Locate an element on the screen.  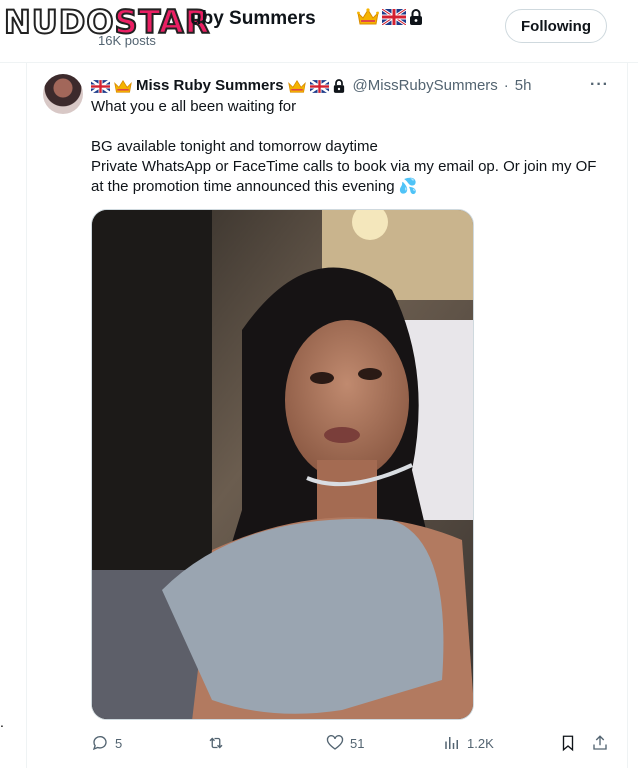
tweet-author-name: Miss Ruby Summers is located at coordinates (210, 86).